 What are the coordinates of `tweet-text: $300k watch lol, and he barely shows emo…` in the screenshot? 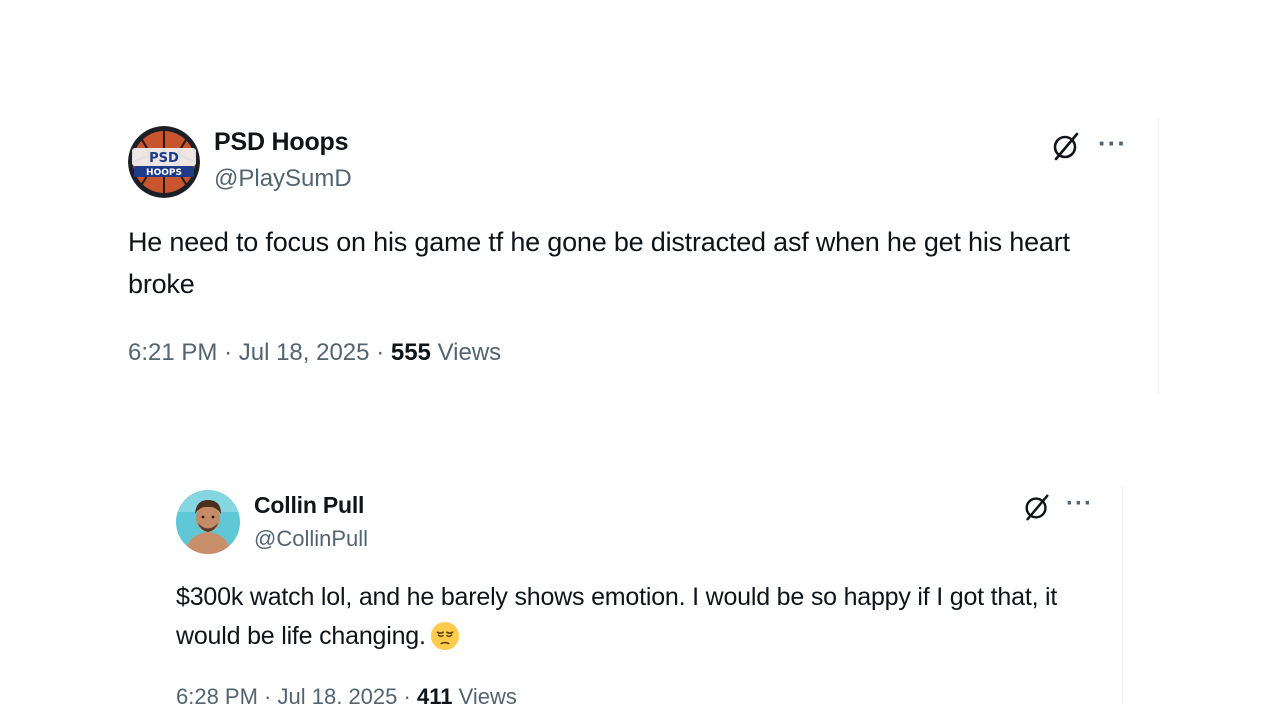 It's located at (636, 617).